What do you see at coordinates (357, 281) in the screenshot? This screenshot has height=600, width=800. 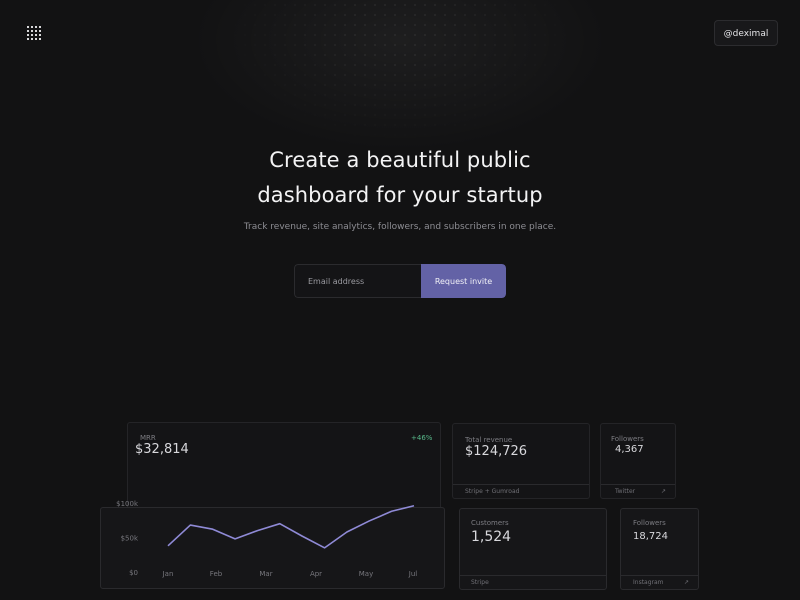 I see `email-input` at bounding box center [357, 281].